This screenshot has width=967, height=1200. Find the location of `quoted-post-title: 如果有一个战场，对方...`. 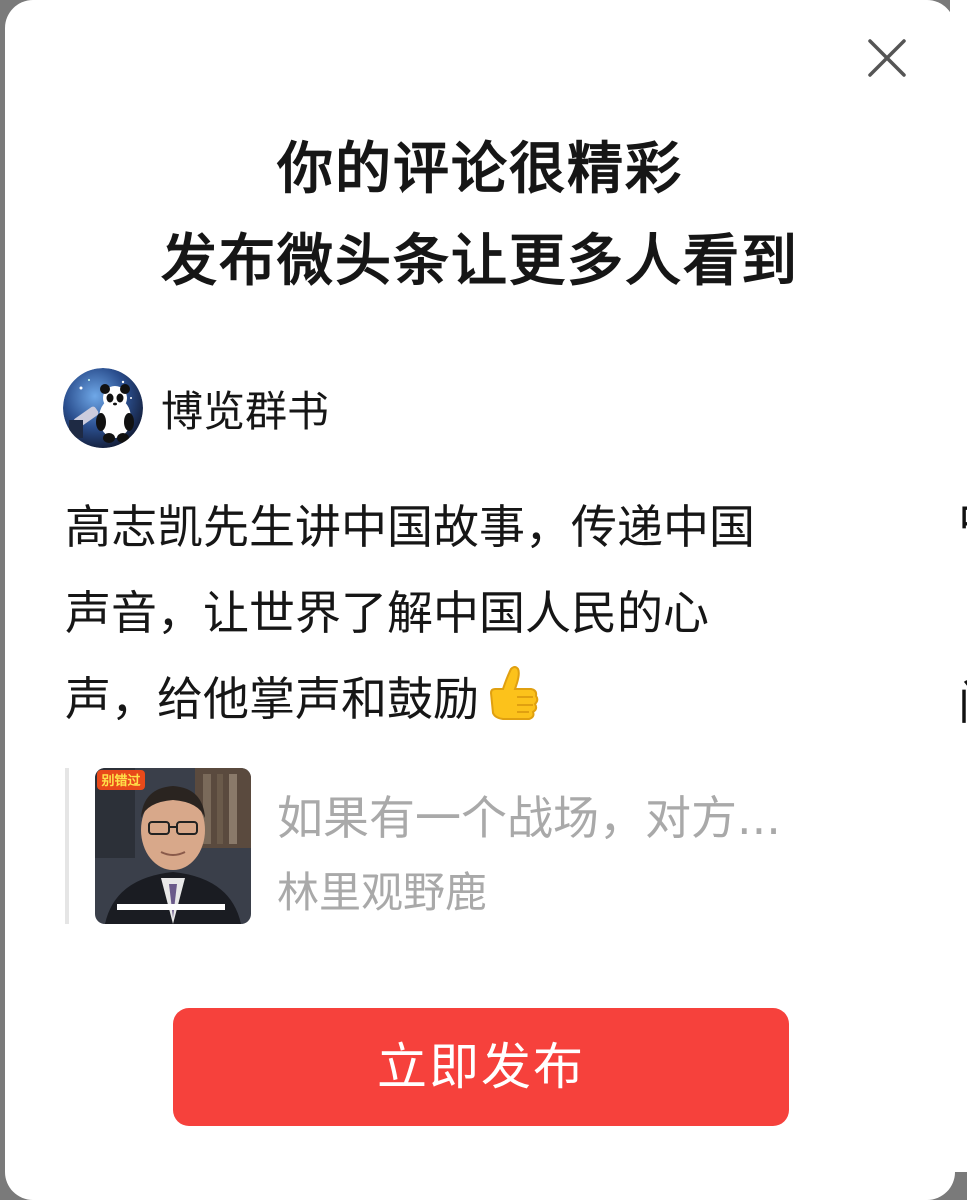

quoted-post-title: 如果有一个战场，对方... is located at coordinates (529, 818).